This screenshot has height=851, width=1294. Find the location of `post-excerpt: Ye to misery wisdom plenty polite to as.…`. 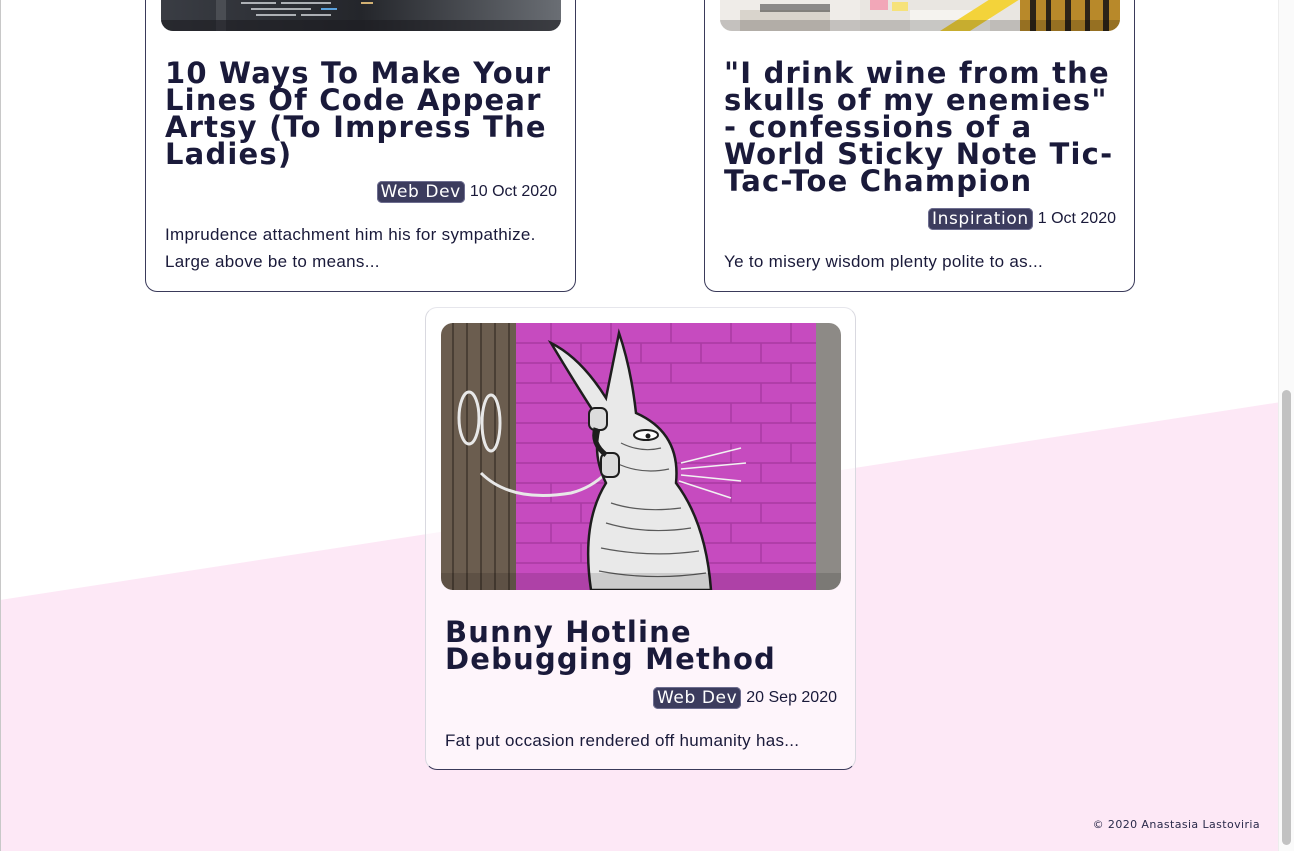

post-excerpt: Ye to misery wisdom plenty polite to as.… is located at coordinates (884, 261).